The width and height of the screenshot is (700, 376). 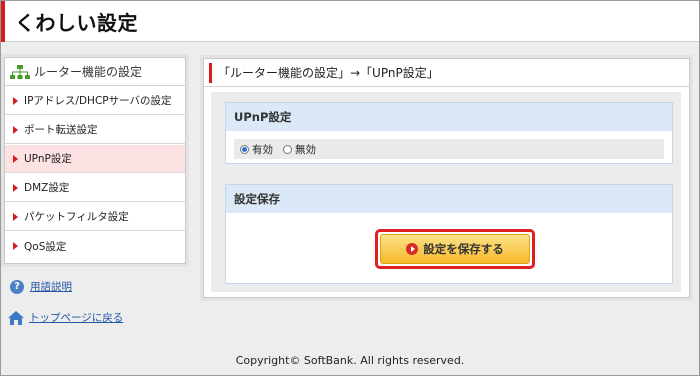 I want to click on glossary-link: 用語説明, so click(x=51, y=286).